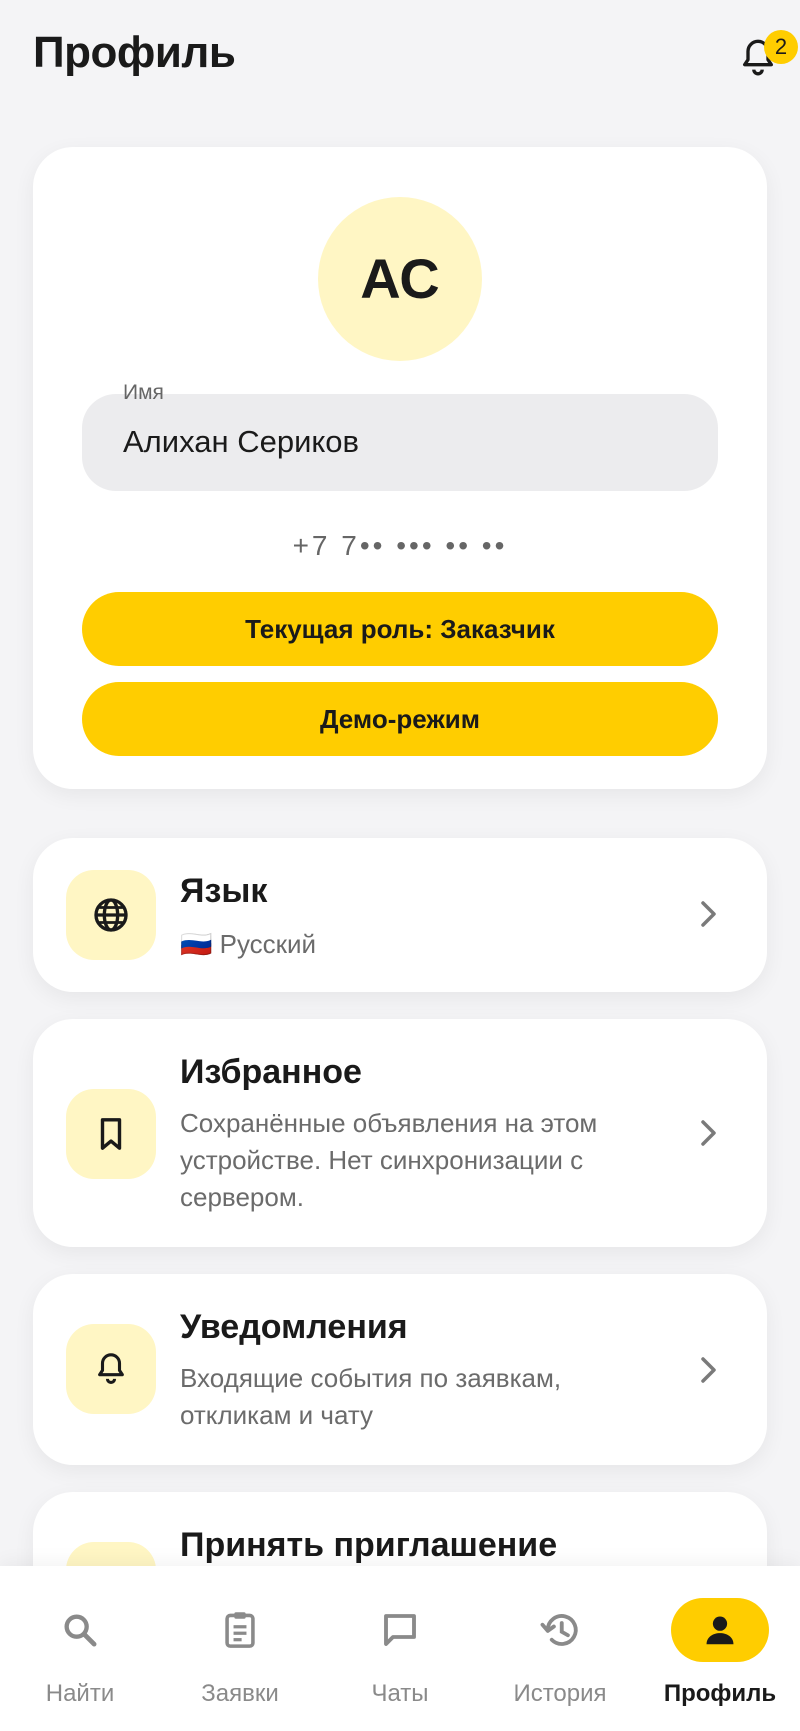 The image size is (800, 1731). I want to click on language-value-text: Русский, so click(268, 944).